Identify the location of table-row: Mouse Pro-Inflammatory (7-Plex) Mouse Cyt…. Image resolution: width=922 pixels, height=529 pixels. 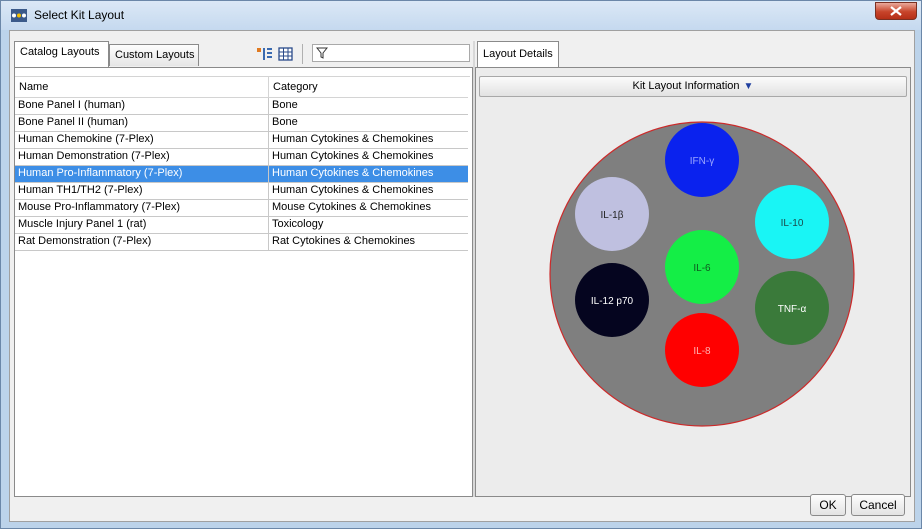
(242, 208).